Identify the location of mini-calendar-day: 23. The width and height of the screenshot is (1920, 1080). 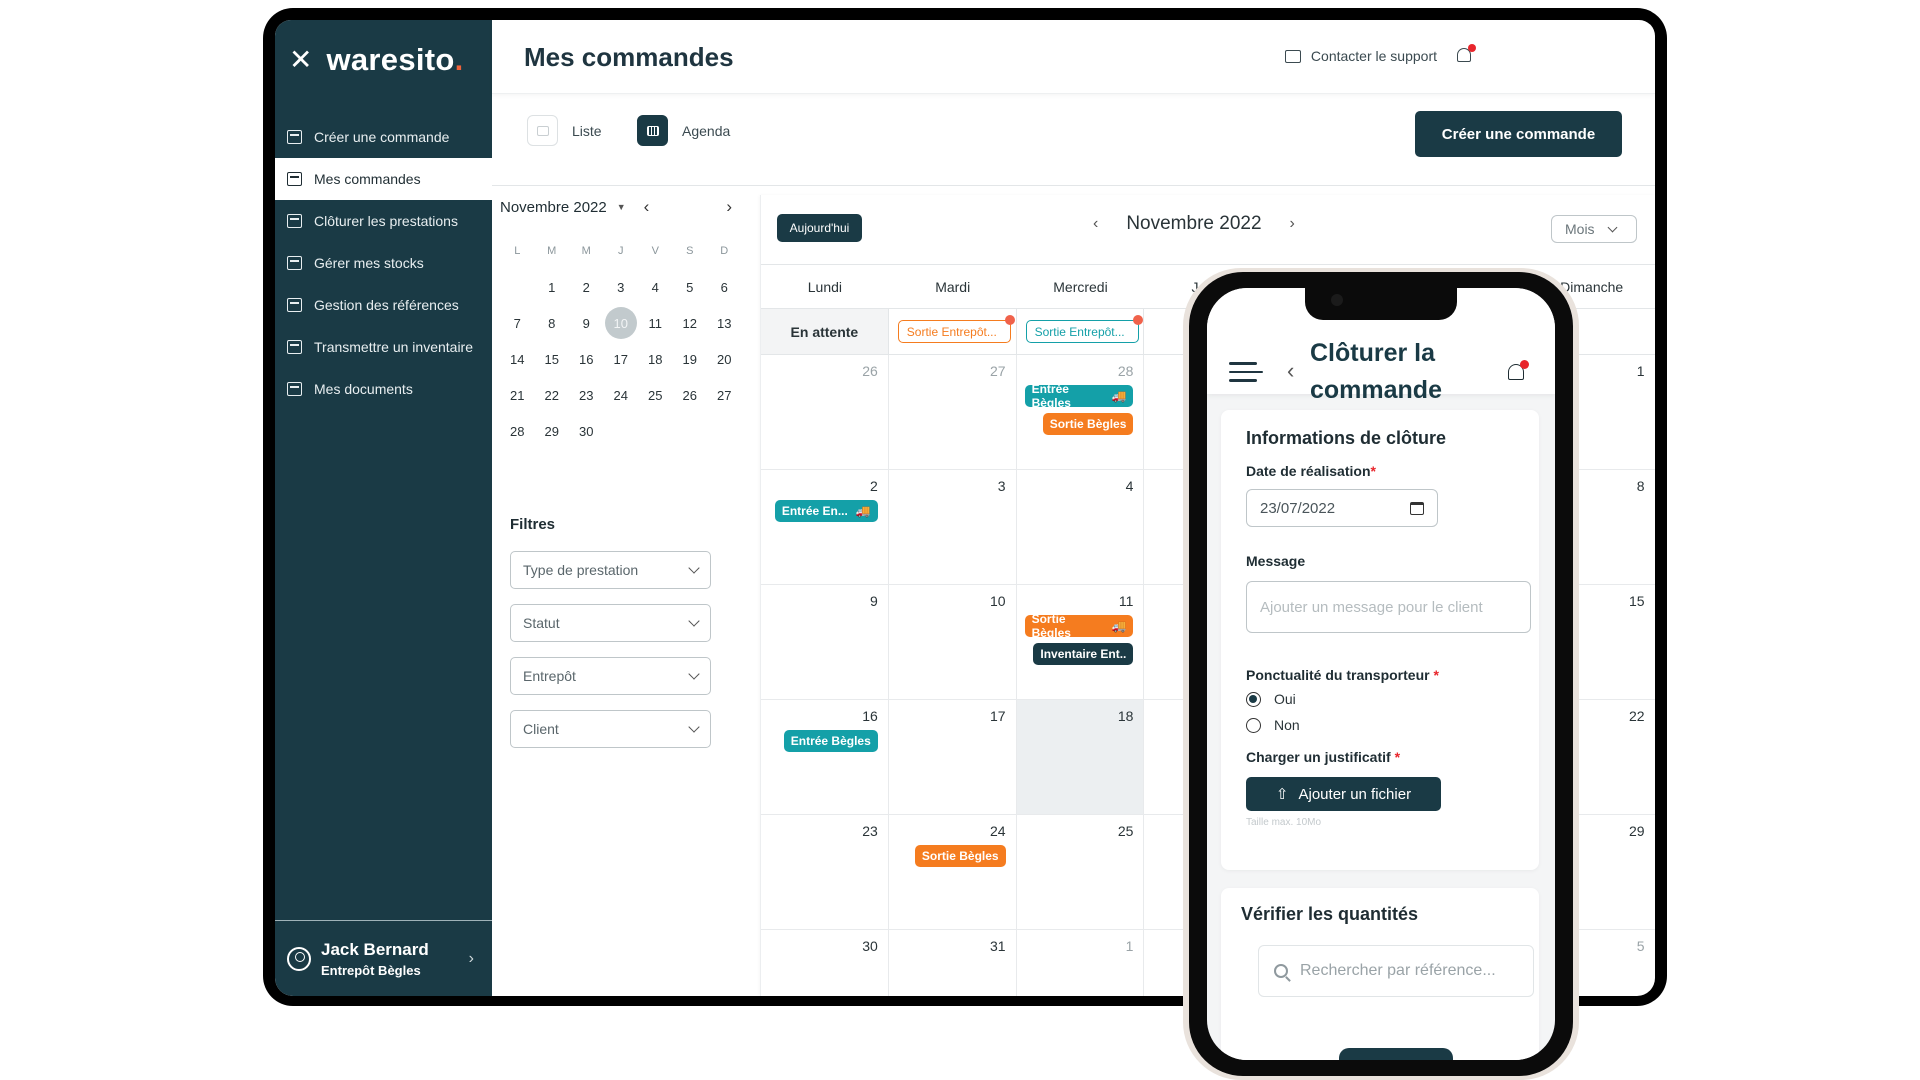
(586, 395).